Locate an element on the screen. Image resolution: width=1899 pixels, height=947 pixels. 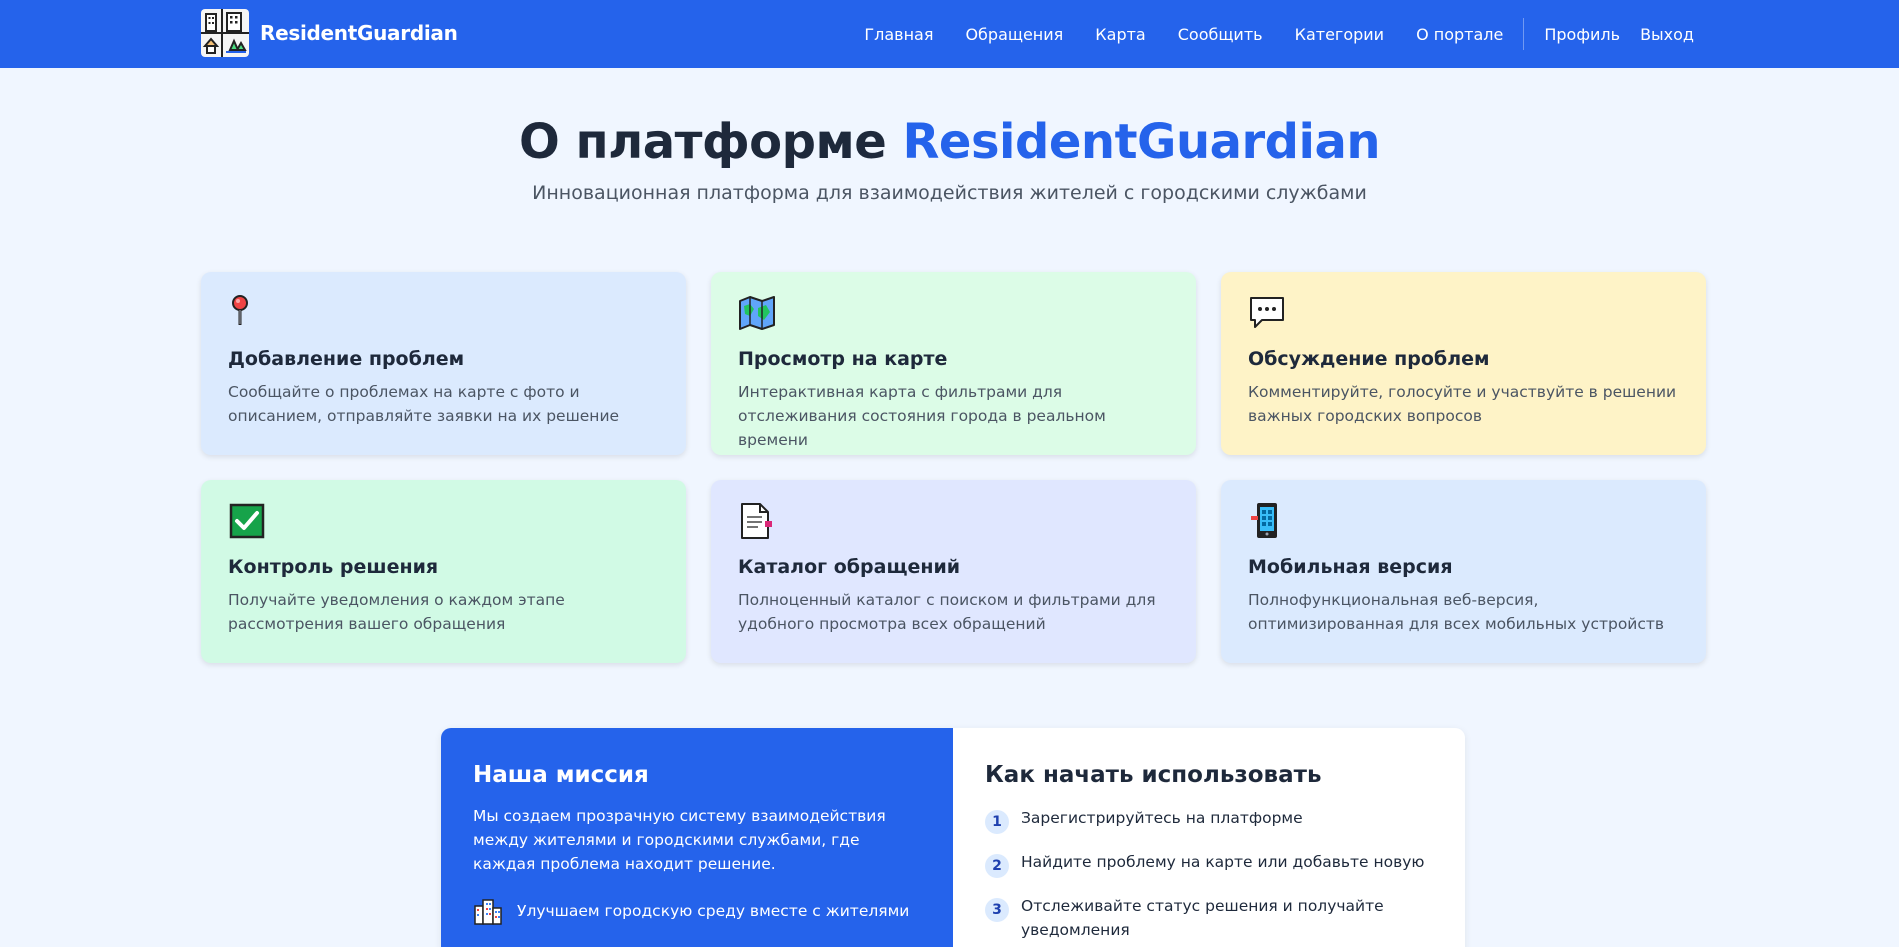
document-icon is located at coordinates (756, 521).